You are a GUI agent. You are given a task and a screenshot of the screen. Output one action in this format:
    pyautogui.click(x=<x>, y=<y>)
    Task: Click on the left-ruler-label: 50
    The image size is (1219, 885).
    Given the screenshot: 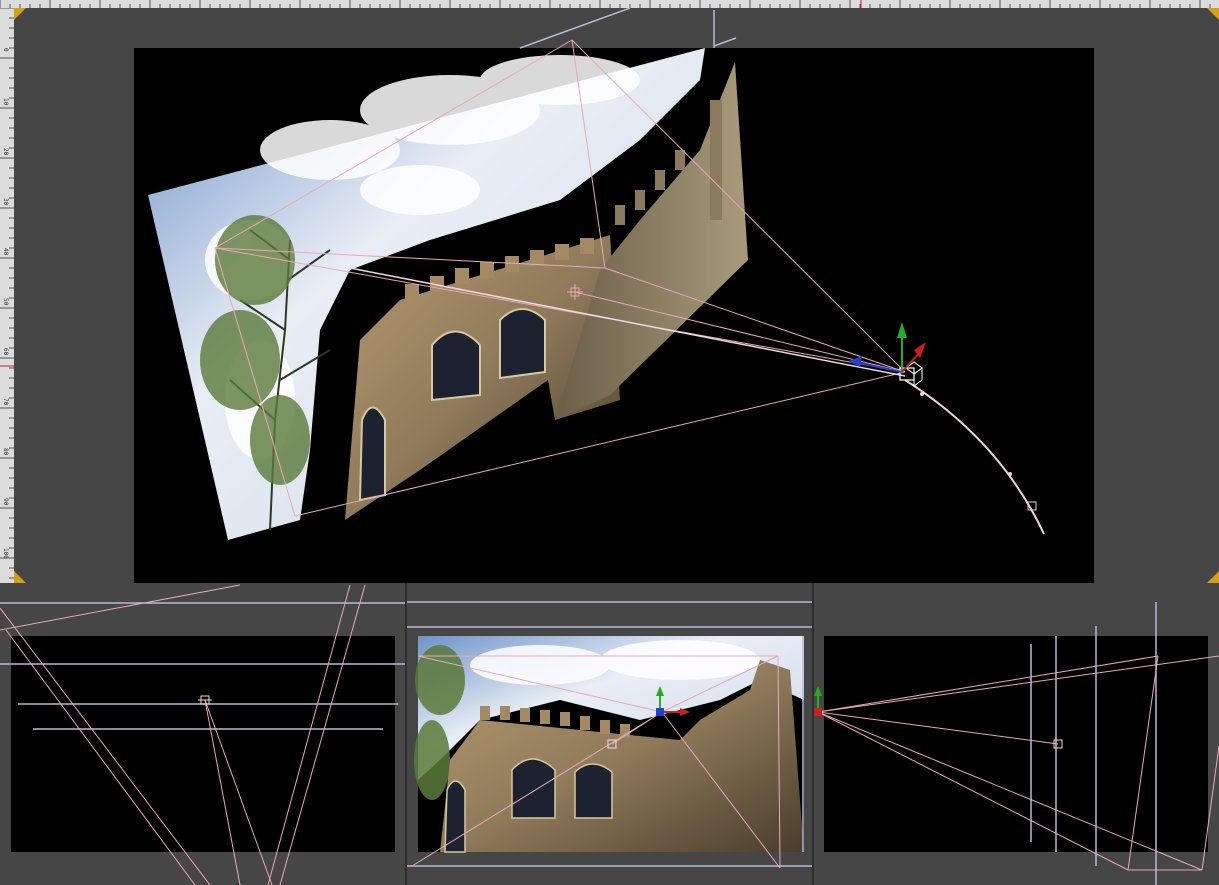 What is the action you would take?
    pyautogui.click(x=5, y=302)
    